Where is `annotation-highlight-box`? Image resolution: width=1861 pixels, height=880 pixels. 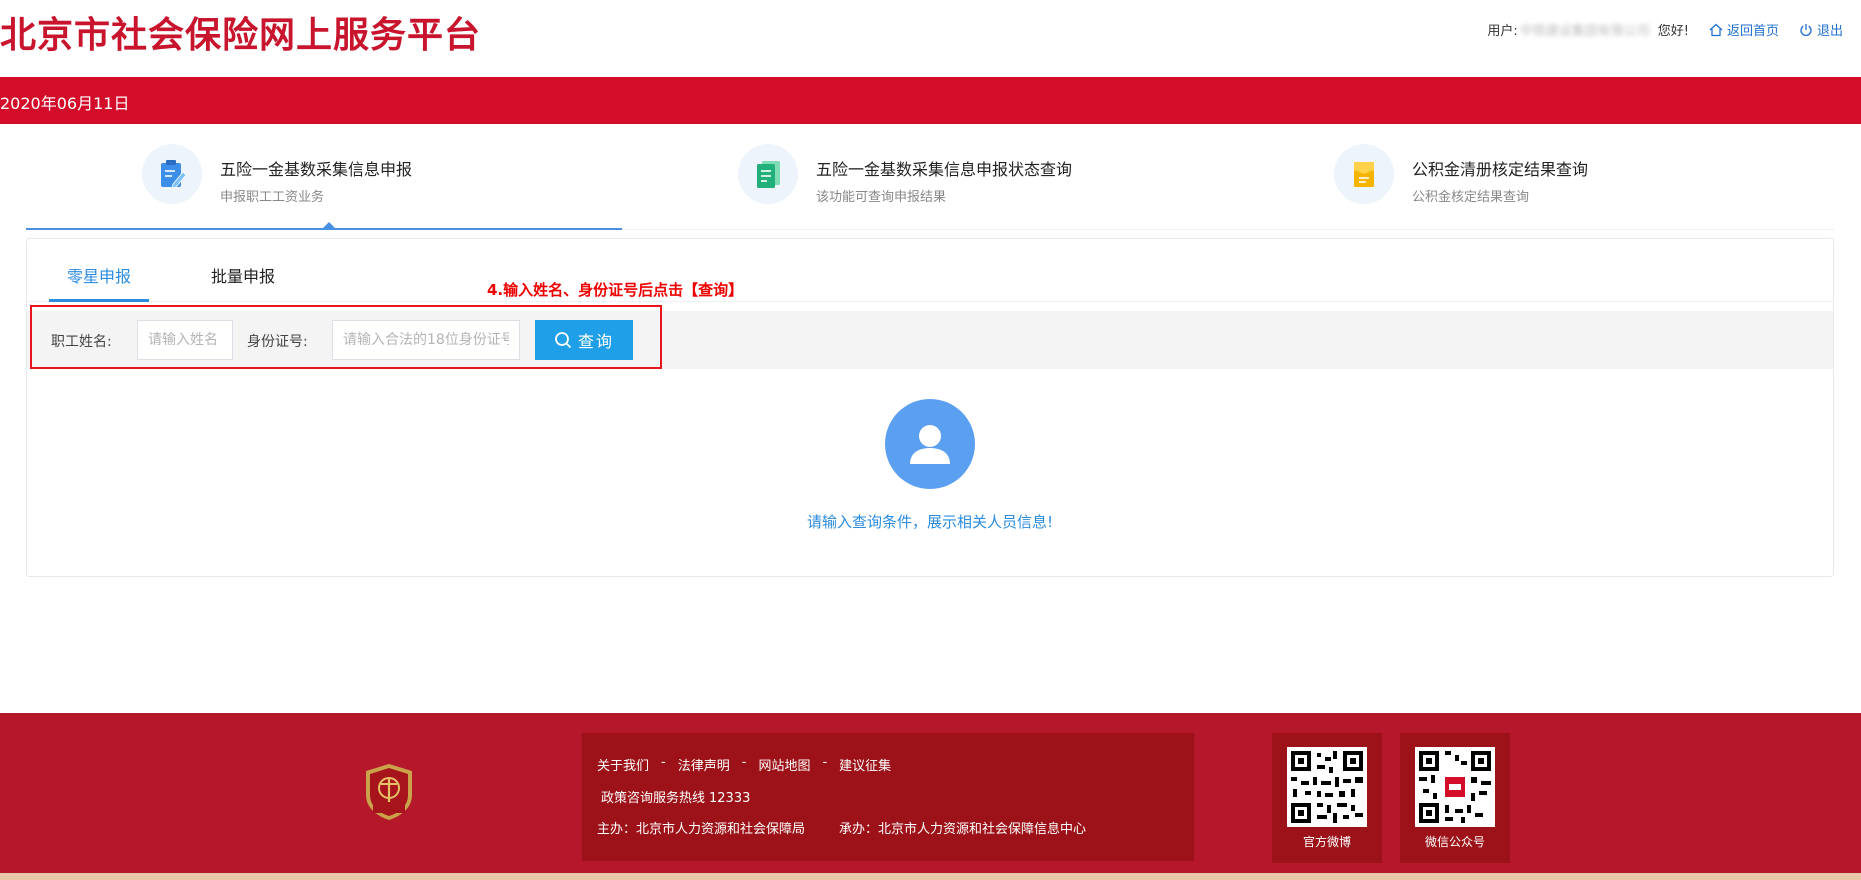
annotation-highlight-box is located at coordinates (346, 337).